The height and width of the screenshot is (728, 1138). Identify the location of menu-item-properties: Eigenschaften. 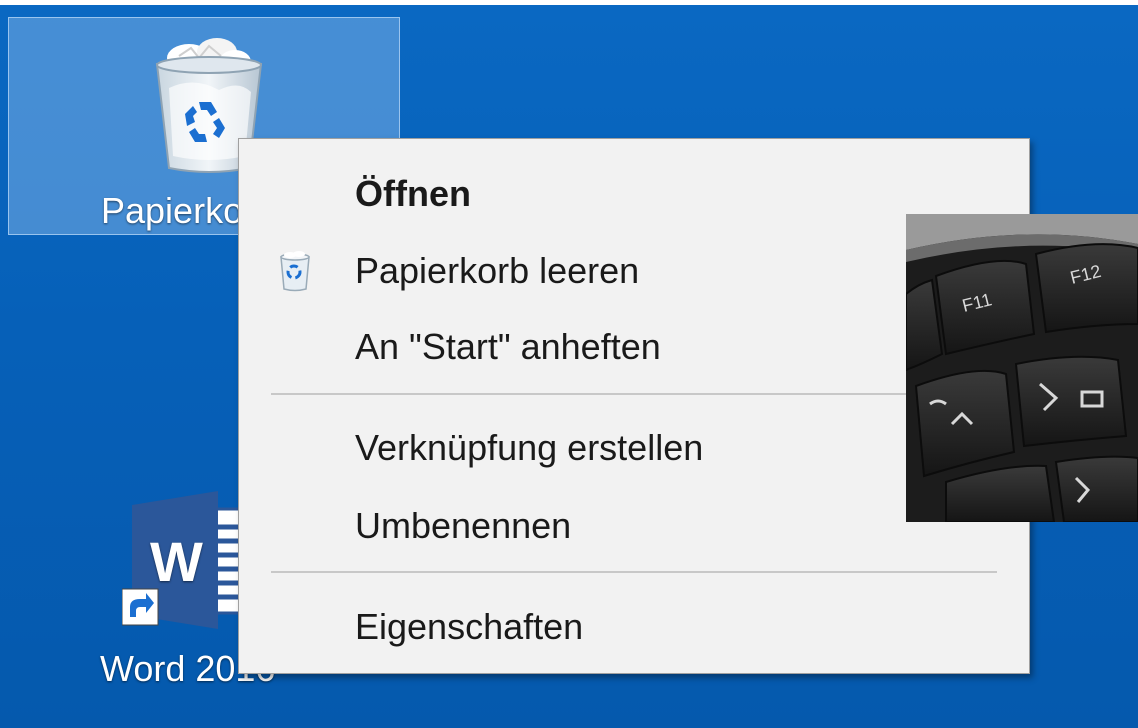
(634, 627).